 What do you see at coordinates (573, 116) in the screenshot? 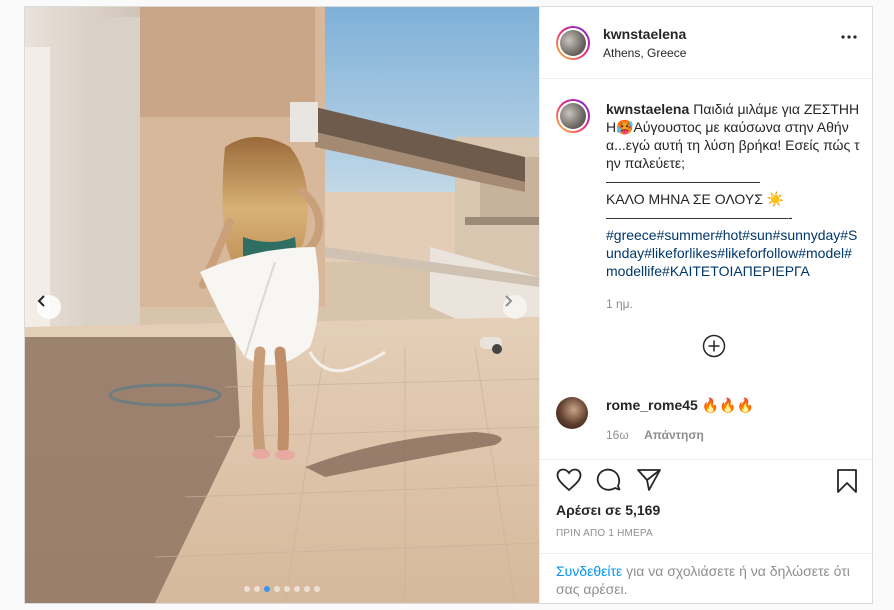
I see `caption-avatar` at bounding box center [573, 116].